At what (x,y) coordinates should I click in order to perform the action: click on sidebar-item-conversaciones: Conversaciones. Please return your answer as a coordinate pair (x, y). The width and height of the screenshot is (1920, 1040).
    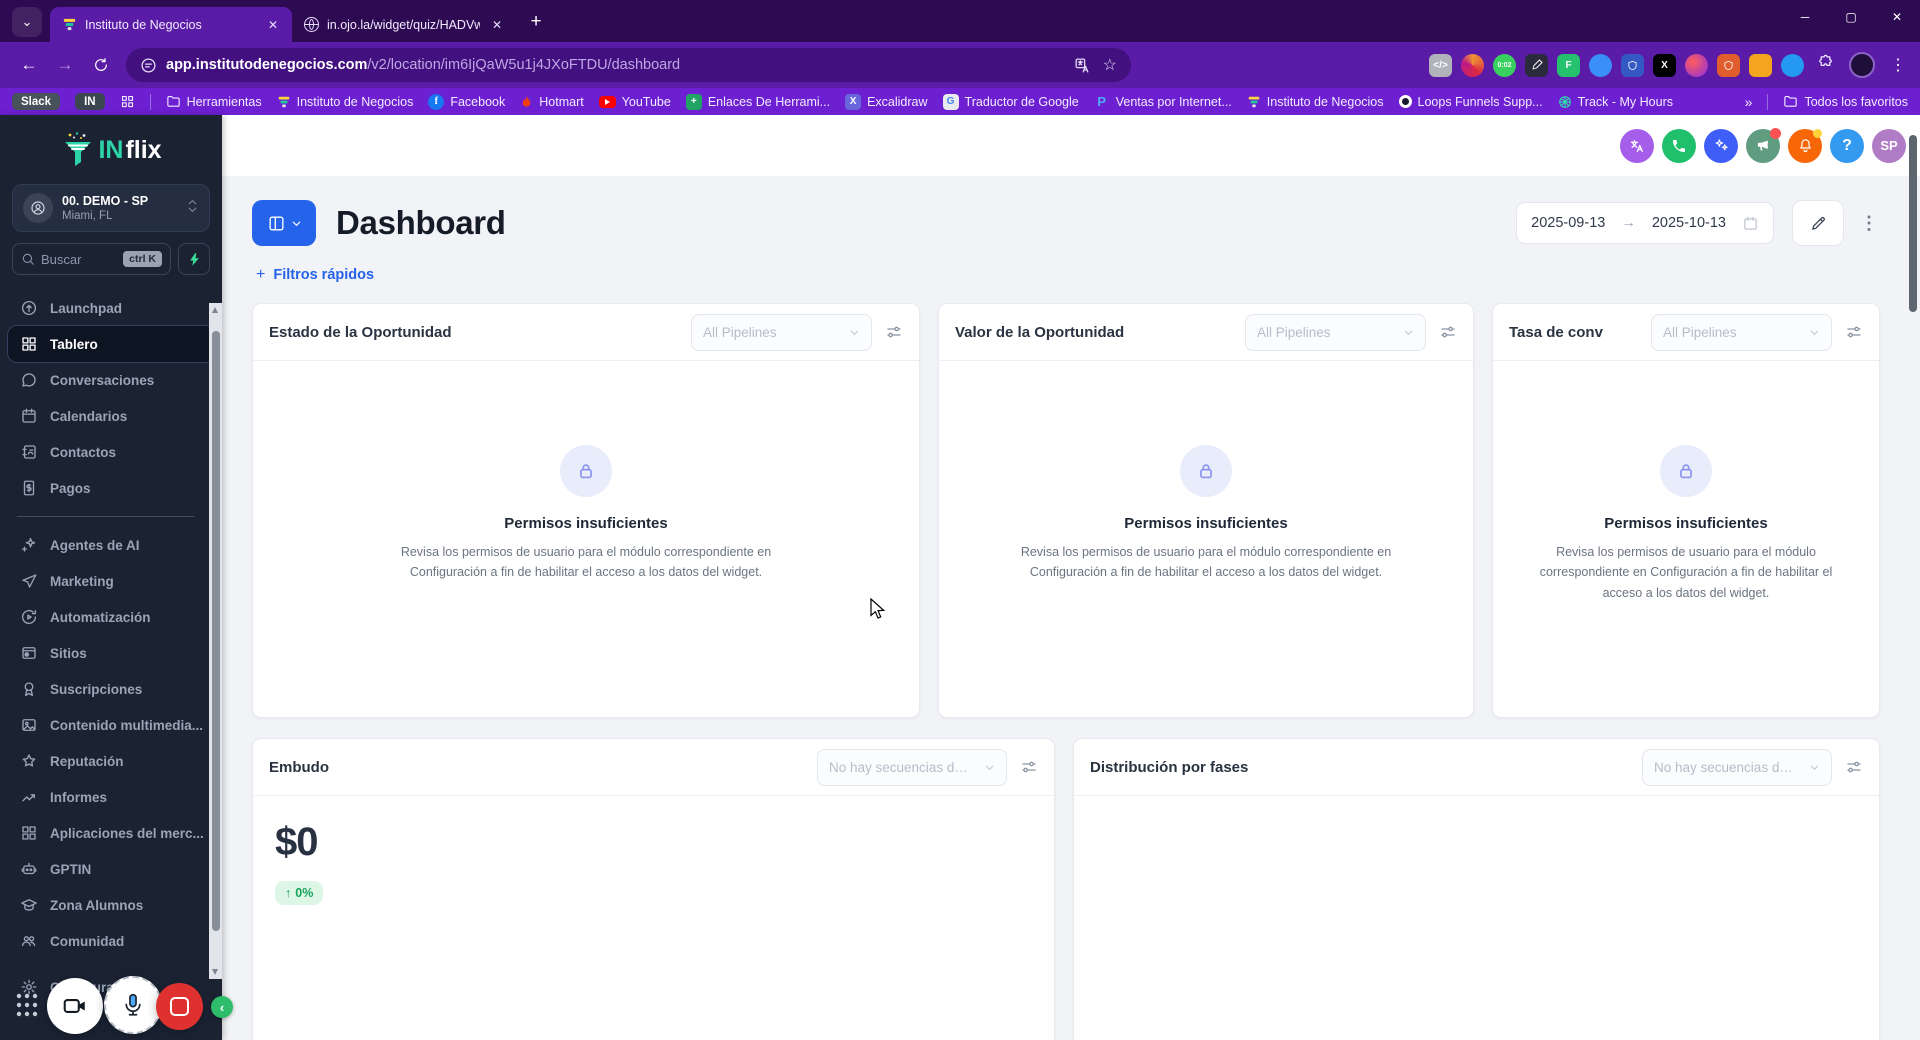
    Looking at the image, I should click on (111, 380).